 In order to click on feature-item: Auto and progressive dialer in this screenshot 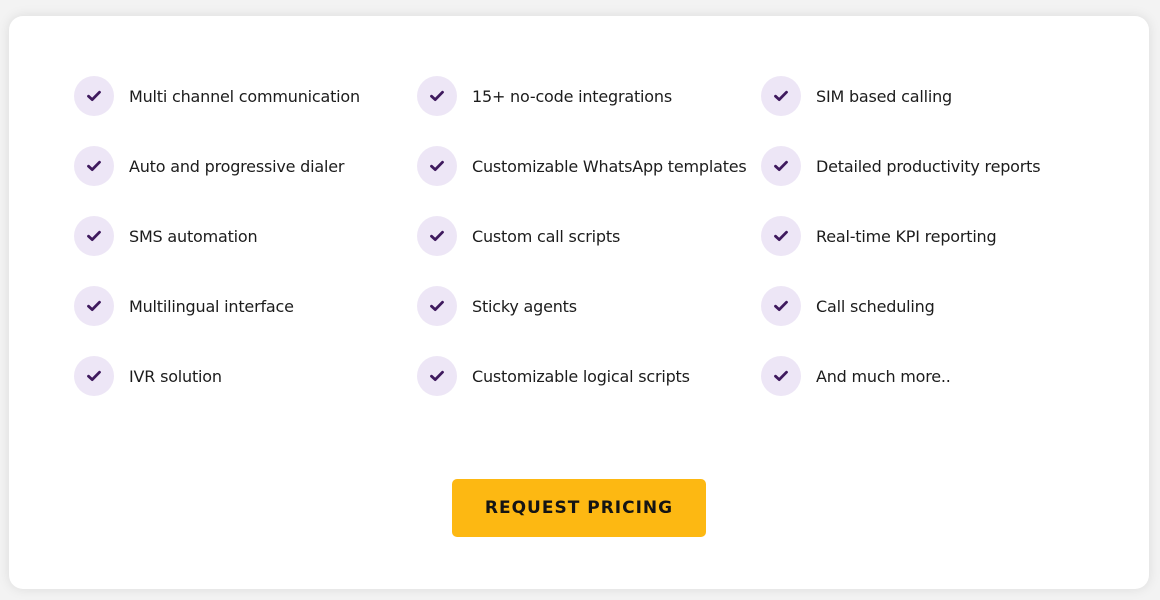, I will do `click(245, 166)`.